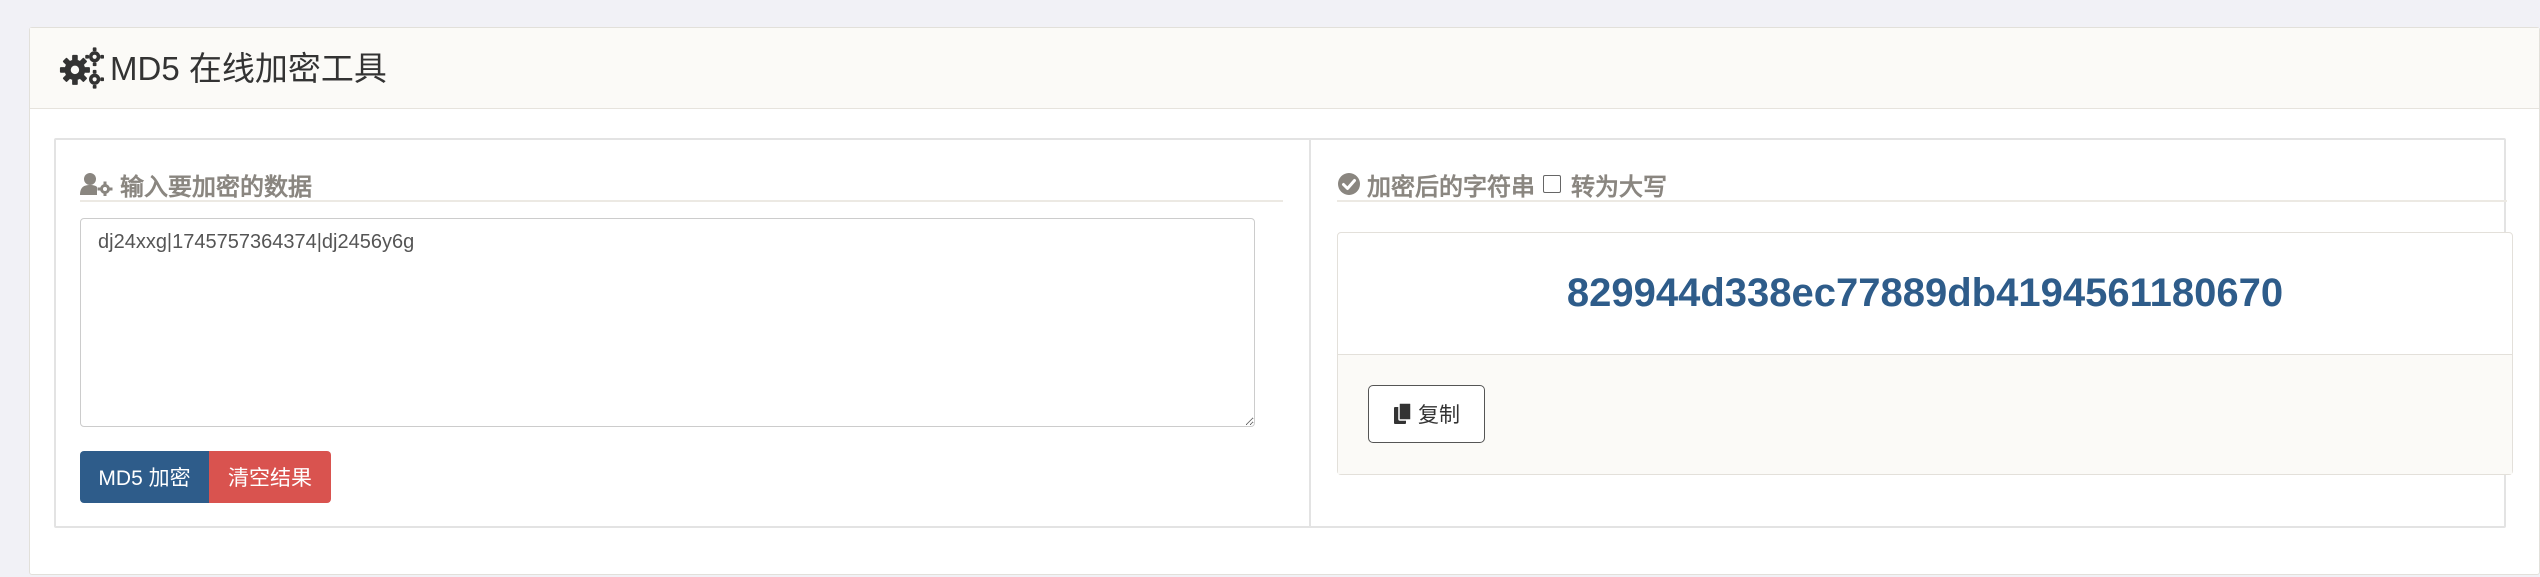 Image resolution: width=2540 pixels, height=577 pixels. Describe the element at coordinates (1552, 184) in the screenshot. I see `uppercase-checkbox` at that location.